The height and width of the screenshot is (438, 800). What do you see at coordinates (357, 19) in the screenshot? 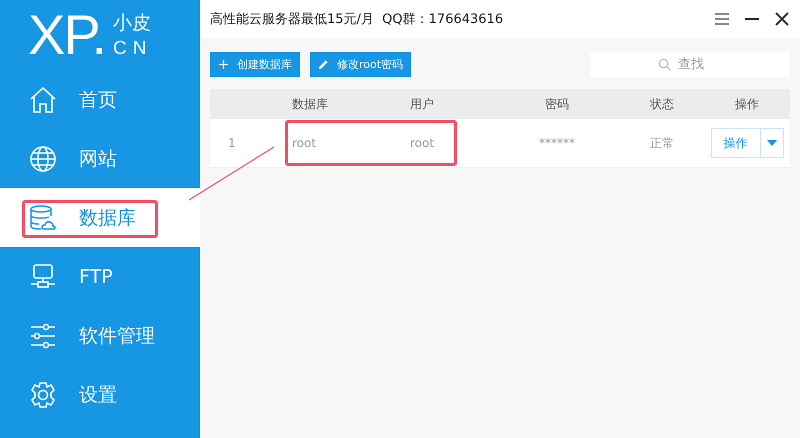
I see `notice-text: 高性能云服务器最低15元/月 QQ群：176643616` at bounding box center [357, 19].